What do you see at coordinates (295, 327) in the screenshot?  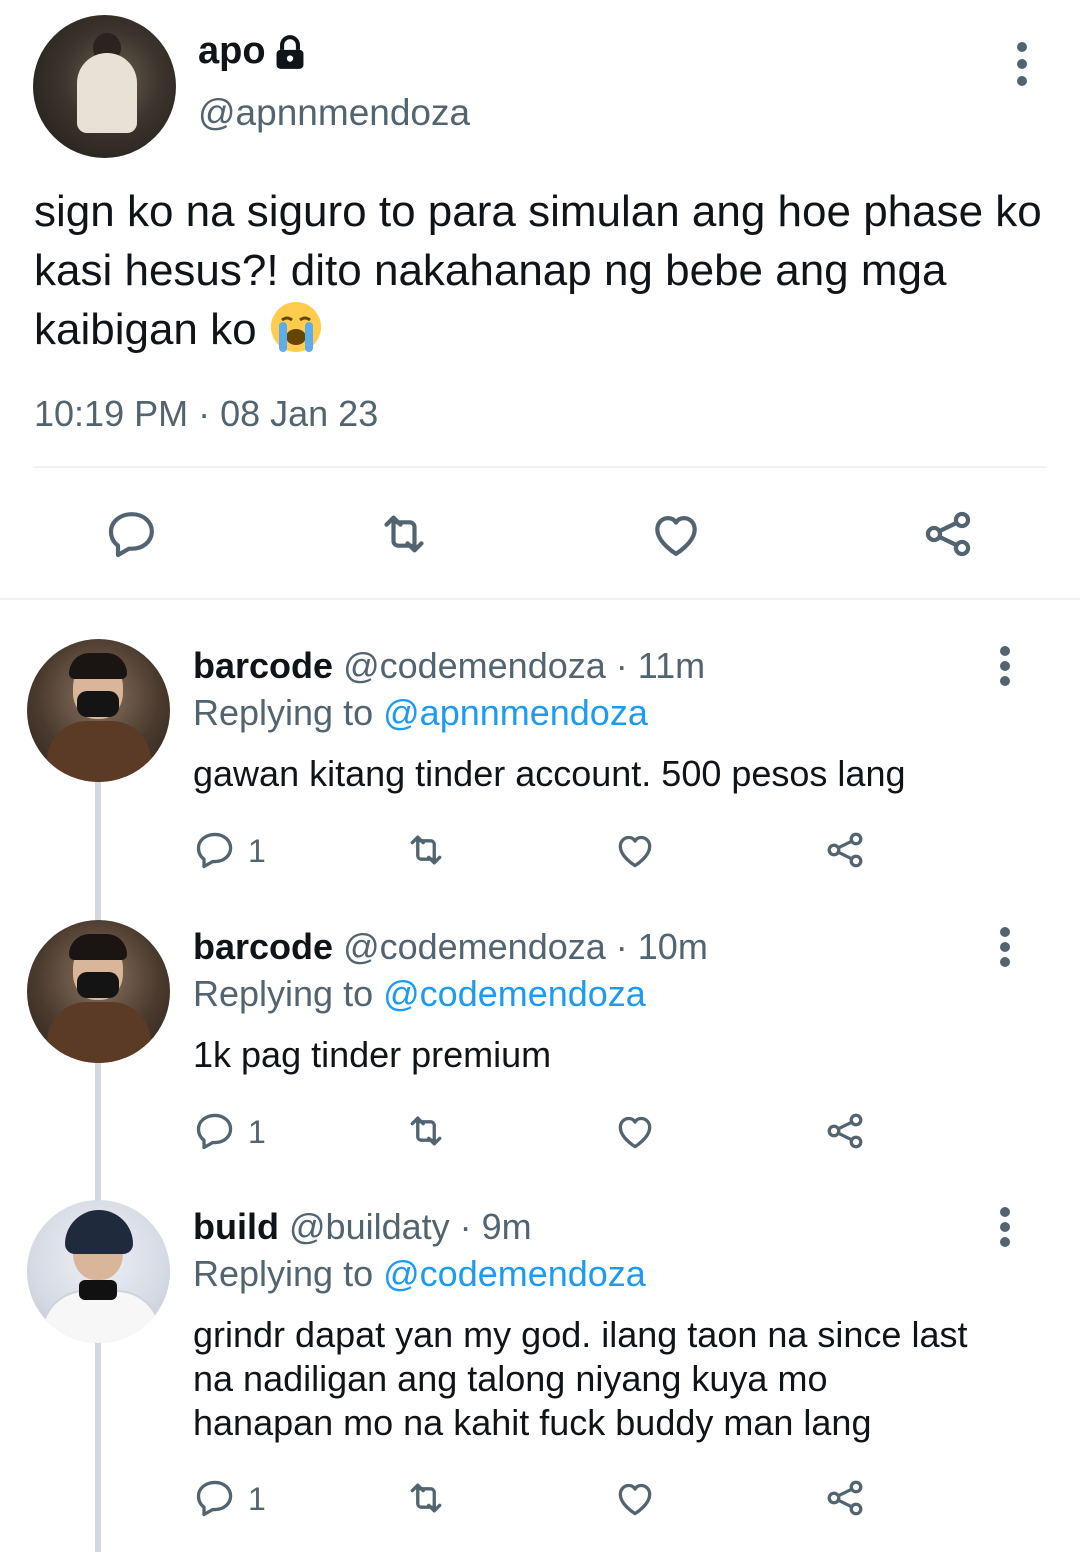 I see `loudly-crying-face-icon` at bounding box center [295, 327].